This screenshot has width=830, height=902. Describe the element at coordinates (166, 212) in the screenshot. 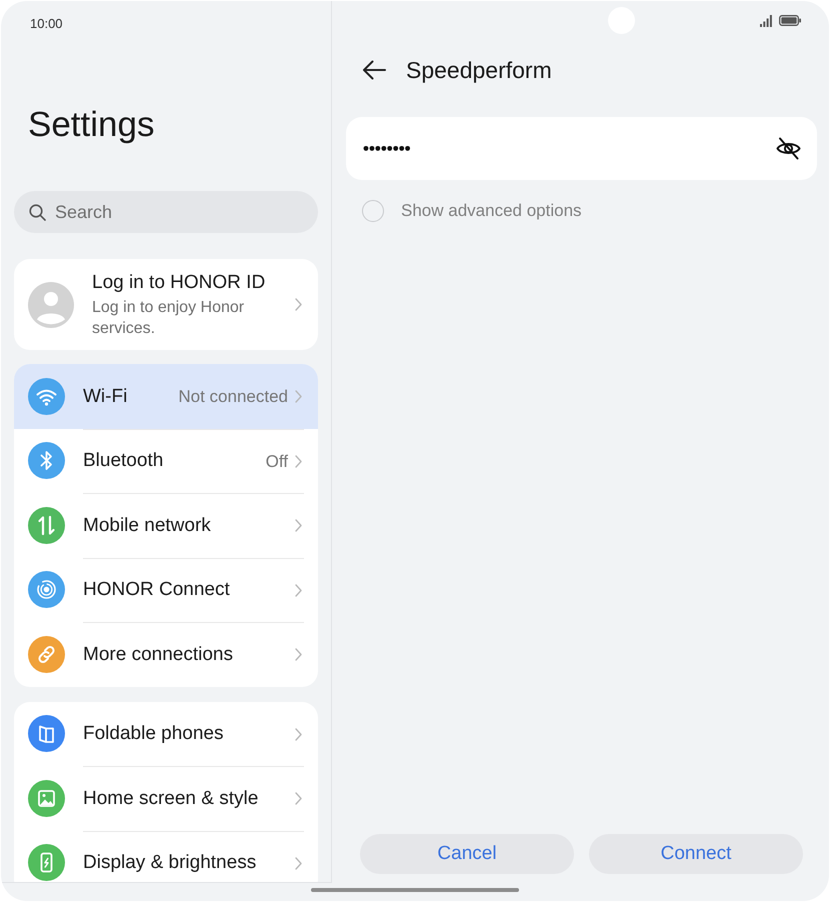

I see `search-field: Search` at that location.